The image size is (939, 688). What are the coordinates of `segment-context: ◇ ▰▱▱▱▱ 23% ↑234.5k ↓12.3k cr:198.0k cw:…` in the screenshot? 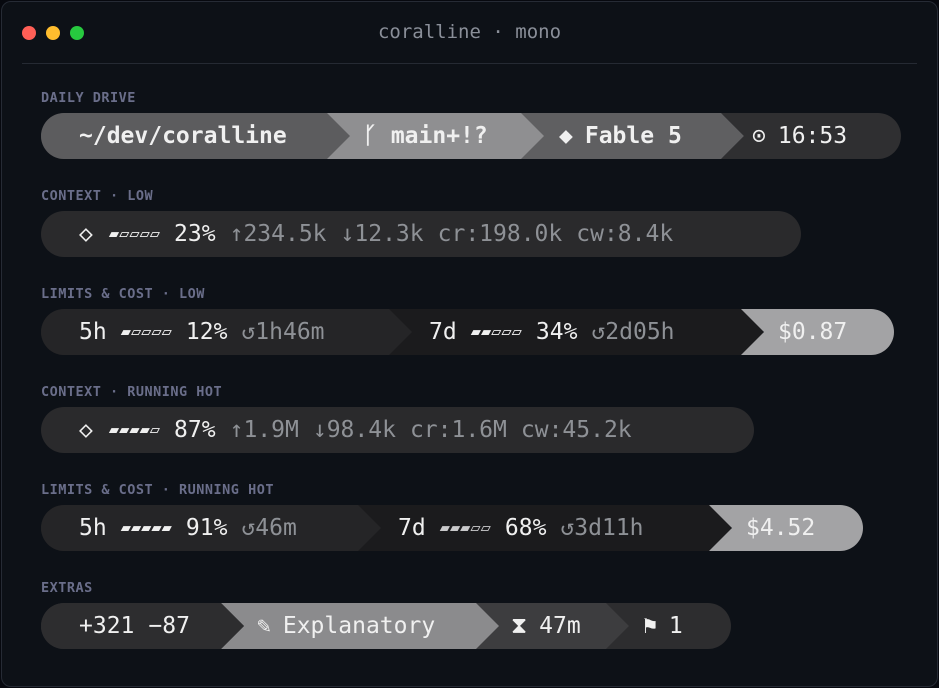 It's located at (376, 234).